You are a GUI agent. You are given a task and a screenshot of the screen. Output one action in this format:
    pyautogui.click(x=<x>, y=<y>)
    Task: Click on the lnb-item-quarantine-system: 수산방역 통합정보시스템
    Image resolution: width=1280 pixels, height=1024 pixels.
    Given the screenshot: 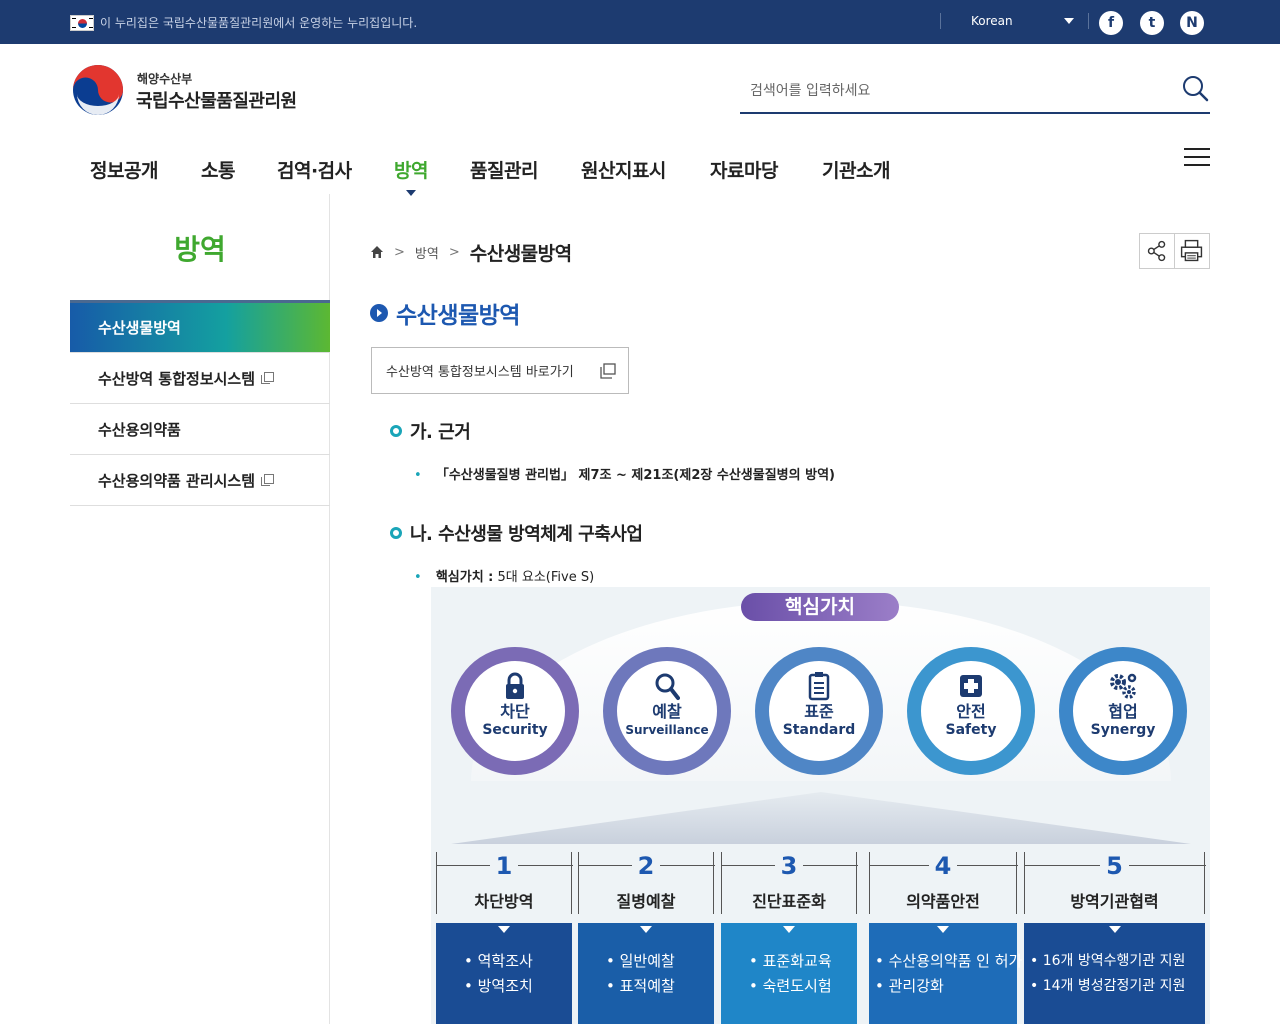 What is the action you would take?
    pyautogui.click(x=200, y=378)
    